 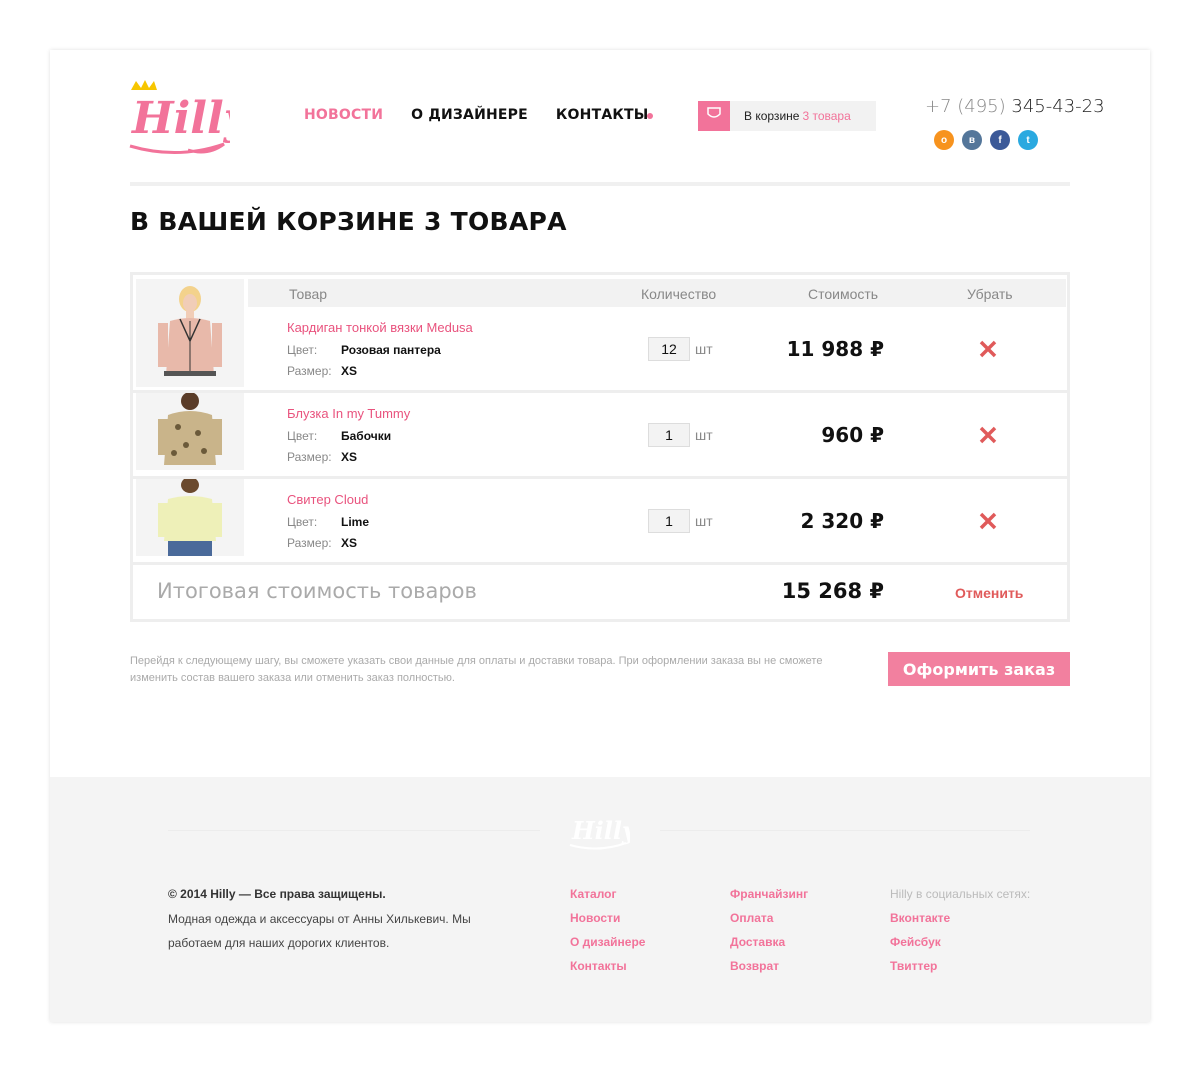 What do you see at coordinates (190, 333) in the screenshot?
I see `product-image-cardigan` at bounding box center [190, 333].